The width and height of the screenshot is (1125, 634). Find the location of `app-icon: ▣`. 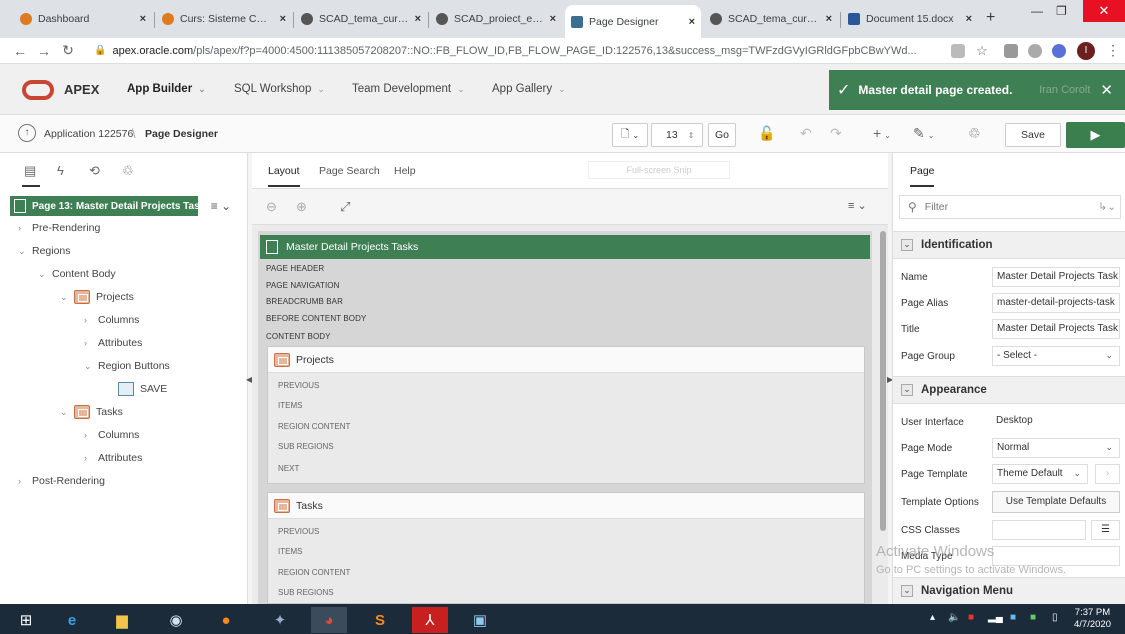

app-icon: ▣ is located at coordinates (480, 620).